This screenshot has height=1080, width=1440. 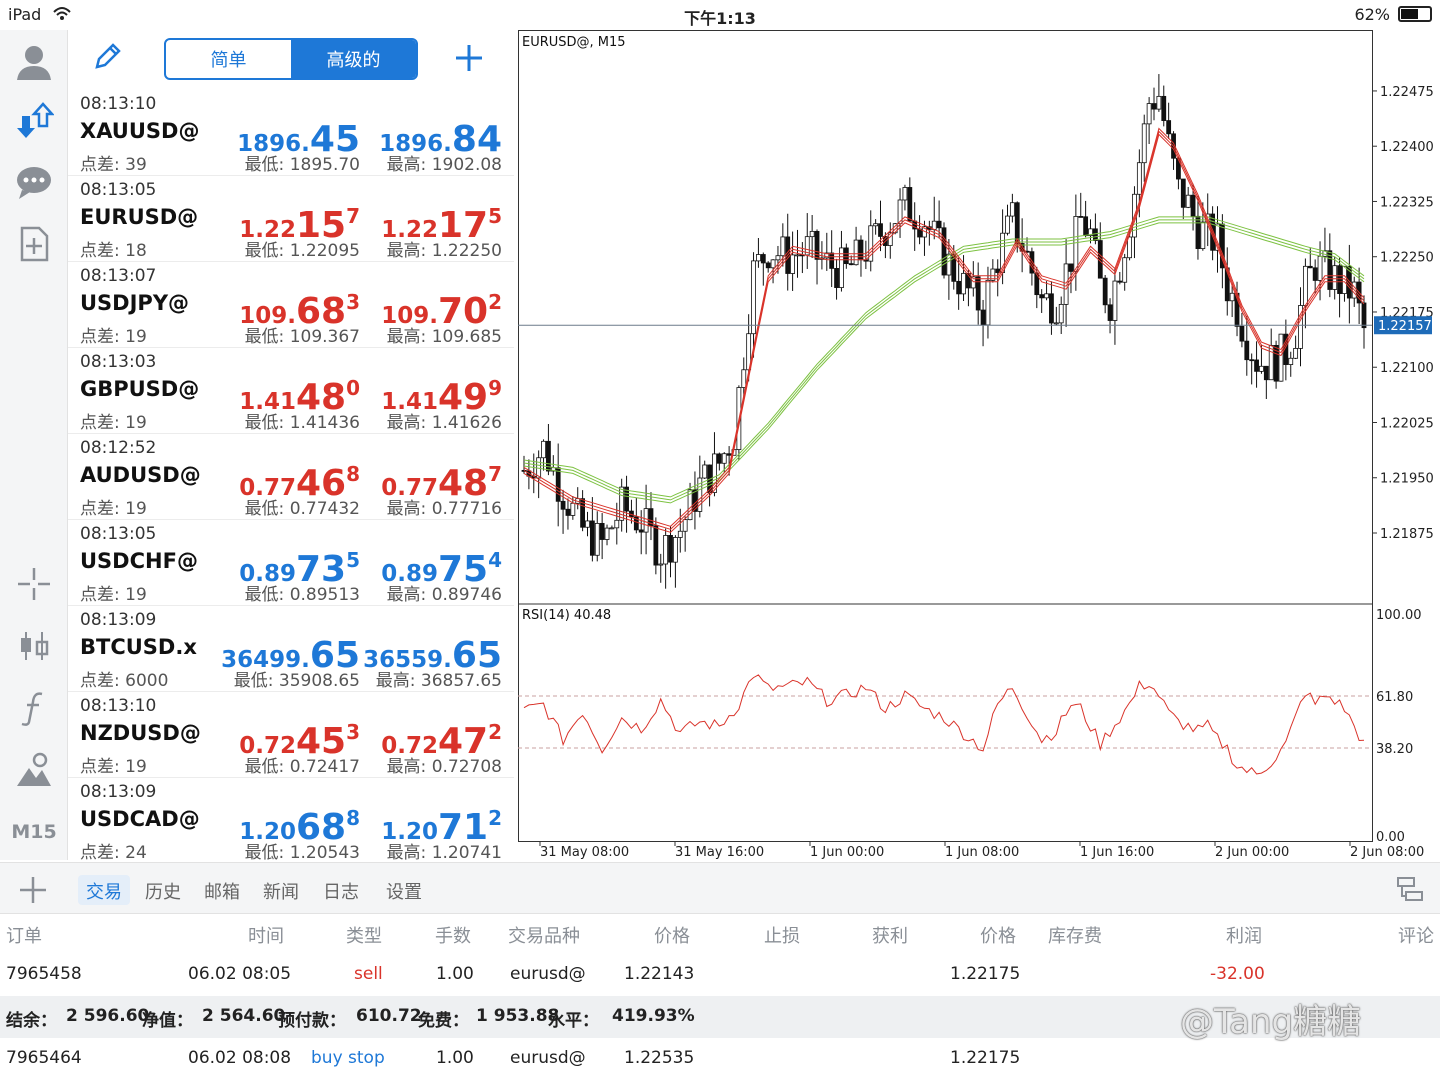 I want to click on tab-mailbox: 邮箱, so click(x=222, y=890).